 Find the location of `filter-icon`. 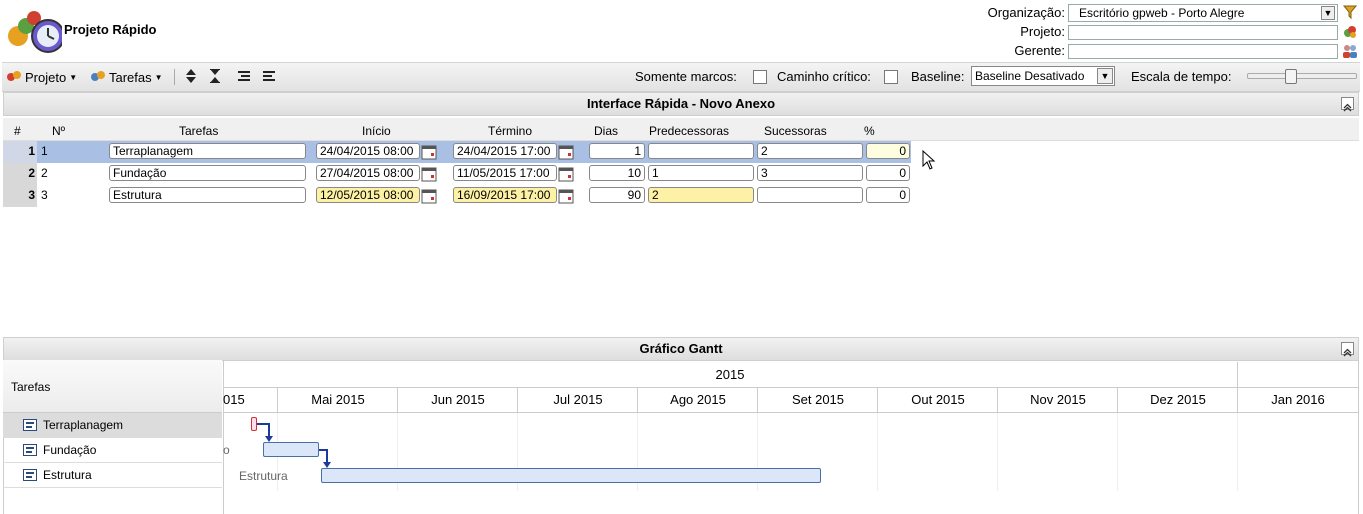

filter-icon is located at coordinates (1350, 12).